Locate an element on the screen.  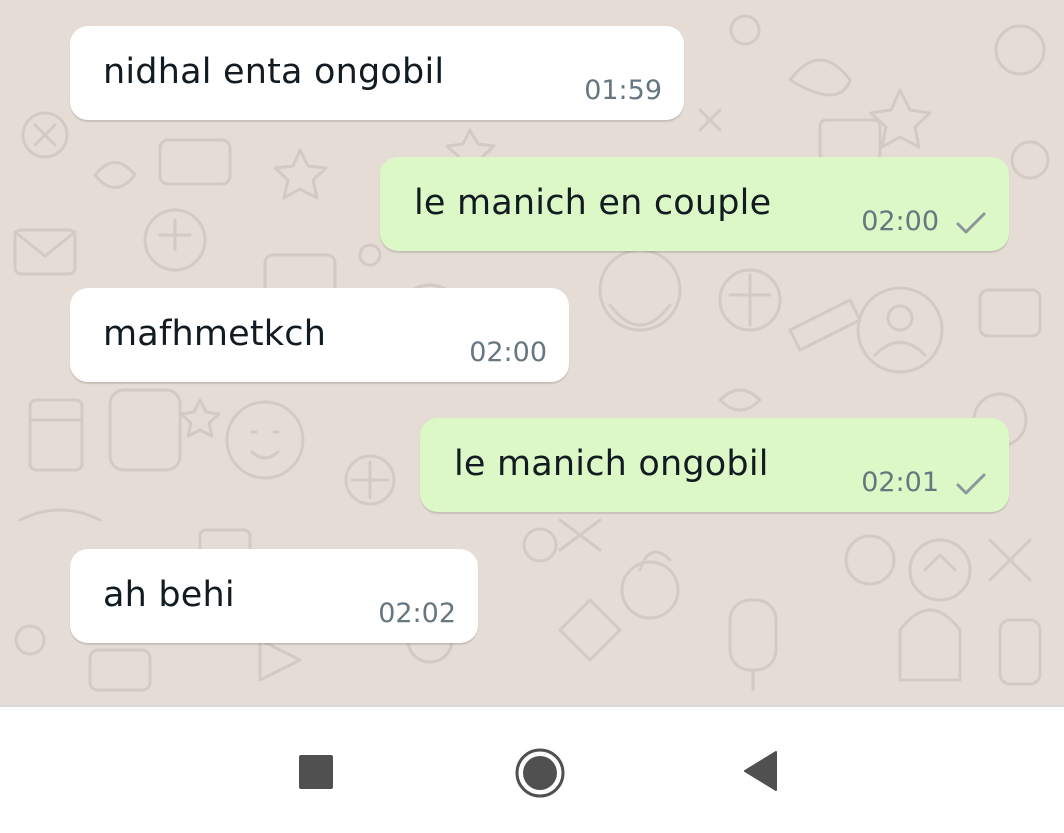
message-text: ah behi is located at coordinates (169, 595).